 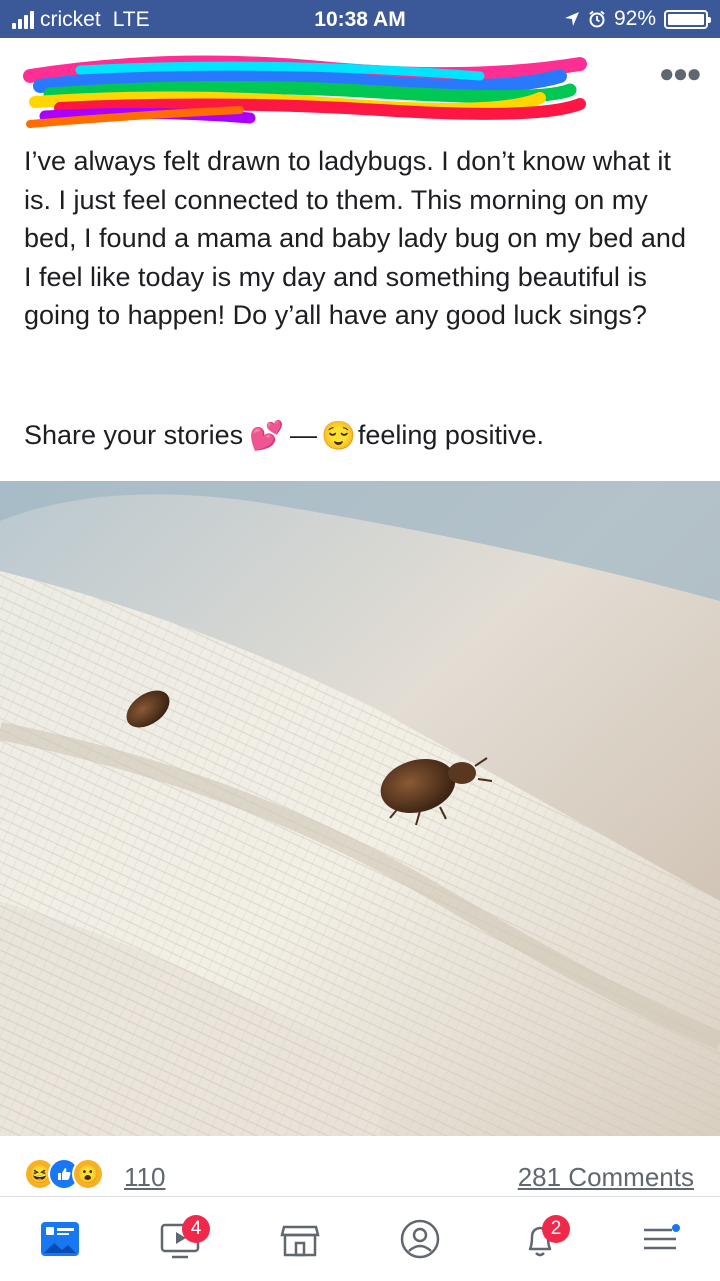 I want to click on heart-emoji-icon: 💕, so click(x=266, y=435).